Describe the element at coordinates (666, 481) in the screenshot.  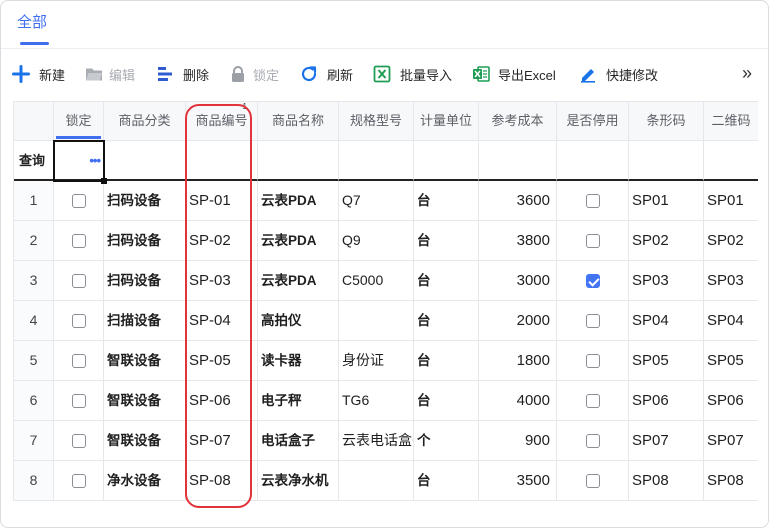
I see `barcode-cell: SP08` at that location.